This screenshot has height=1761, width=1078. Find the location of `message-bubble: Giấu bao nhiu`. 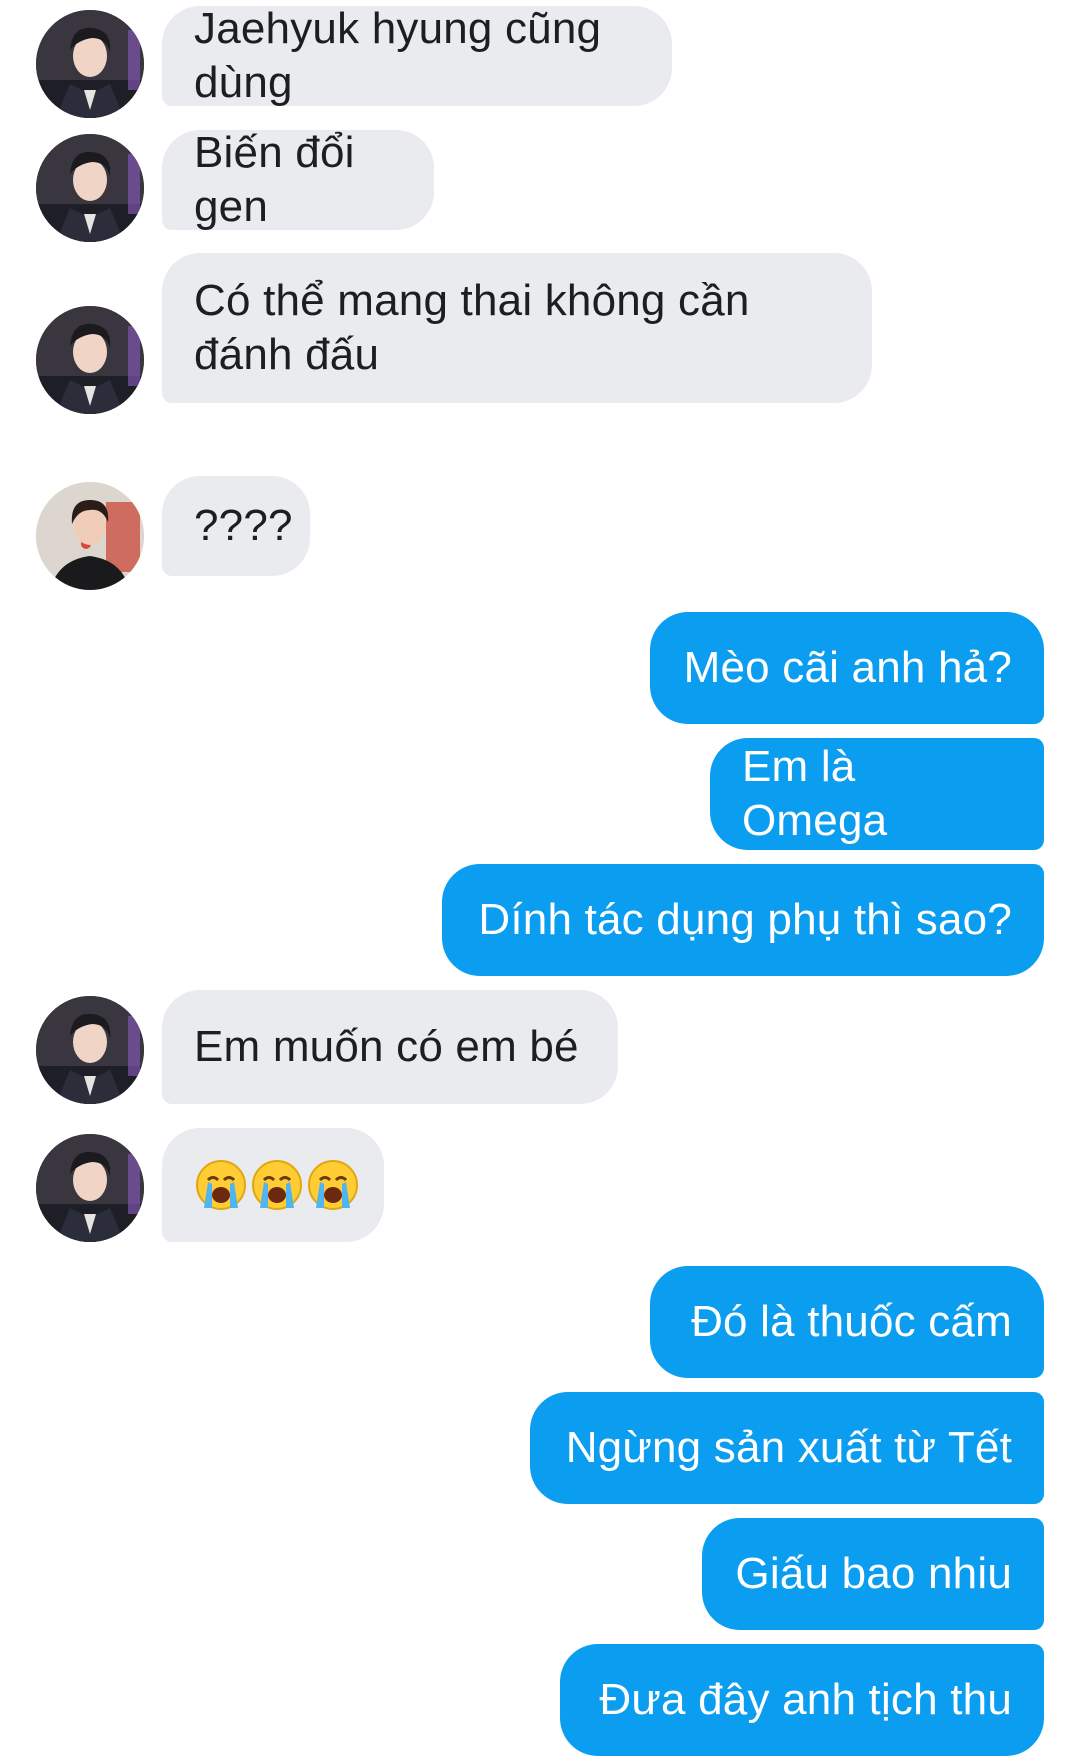

message-bubble: Giấu bao nhiu is located at coordinates (873, 1574).